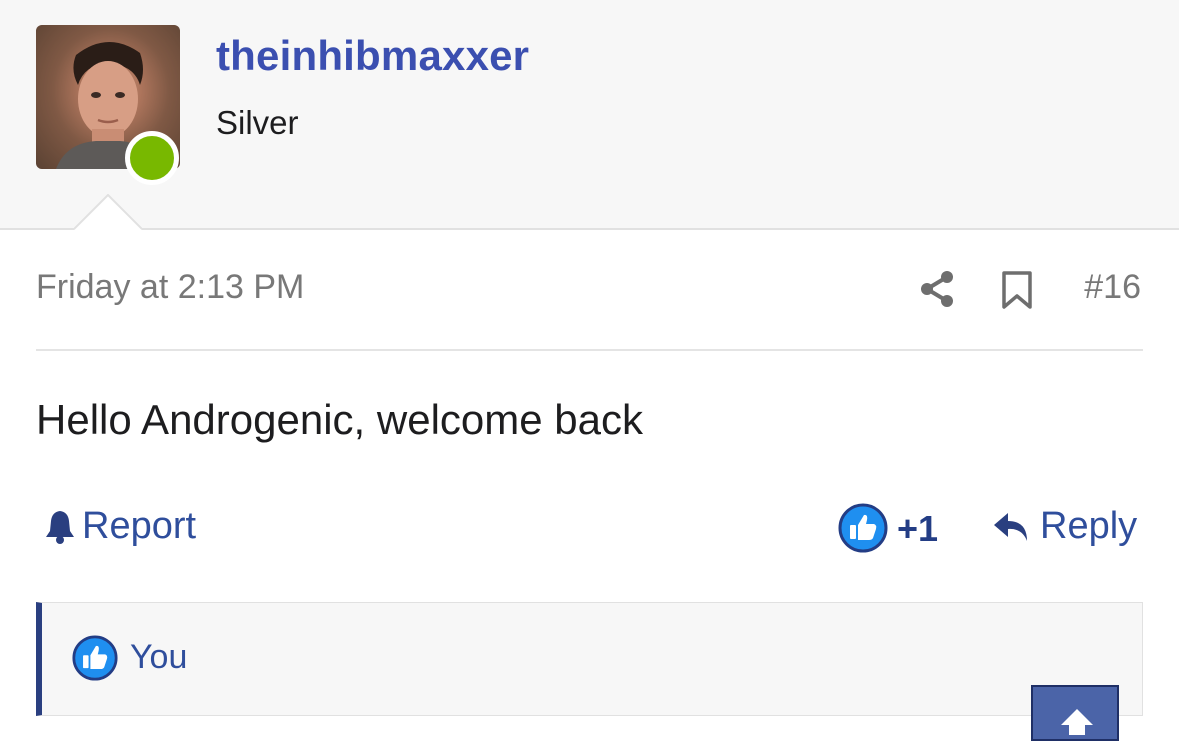 The height and width of the screenshot is (741, 1179). Describe the element at coordinates (937, 289) in the screenshot. I see `share-icon` at that location.